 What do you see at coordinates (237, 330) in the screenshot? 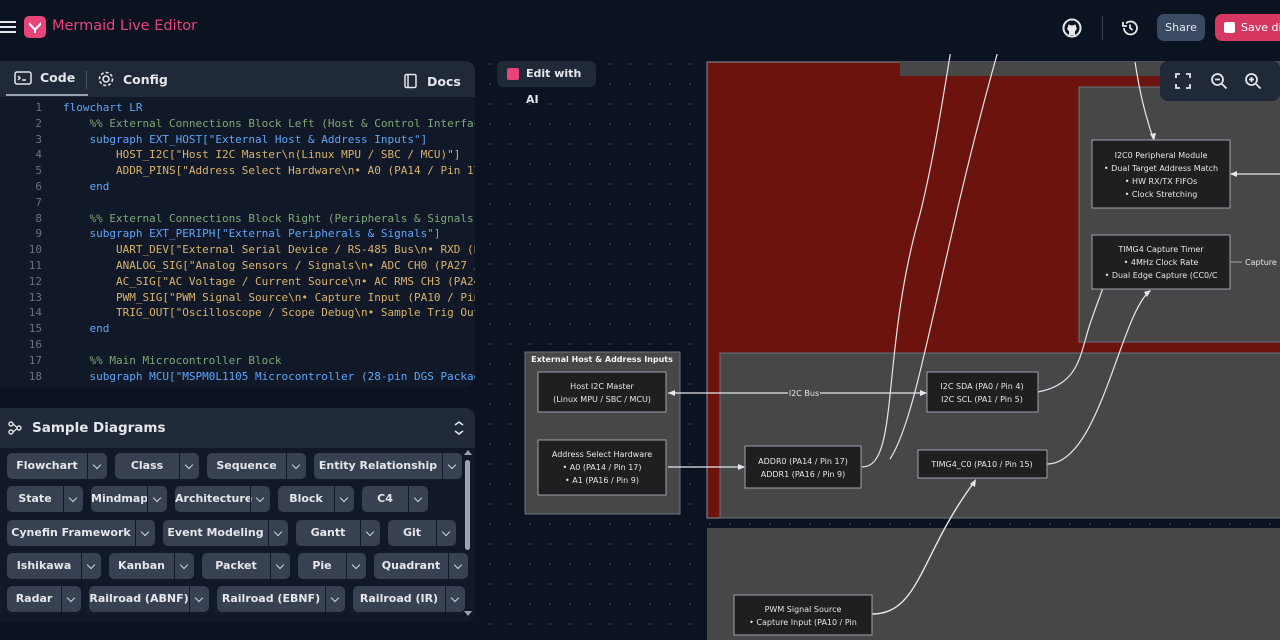
I see `code-line: 15 end` at bounding box center [237, 330].